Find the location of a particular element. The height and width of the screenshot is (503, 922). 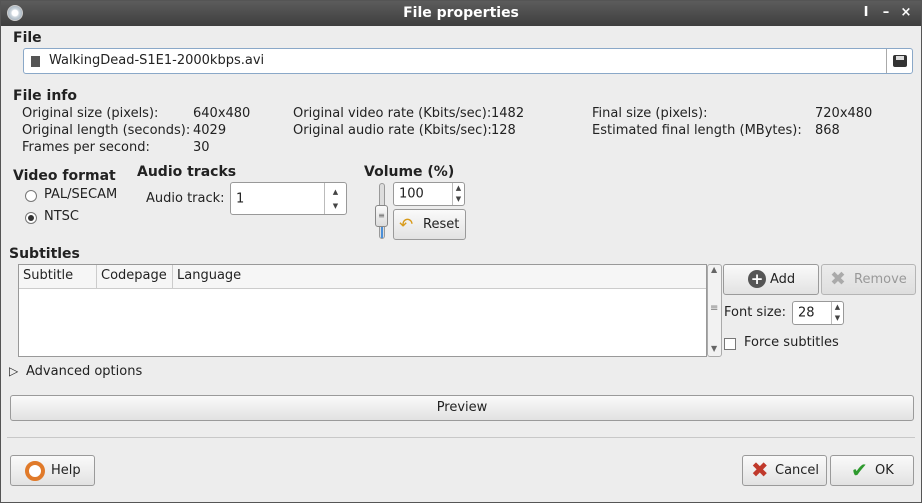

original-length-label: Original length (seconds): is located at coordinates (106, 130).